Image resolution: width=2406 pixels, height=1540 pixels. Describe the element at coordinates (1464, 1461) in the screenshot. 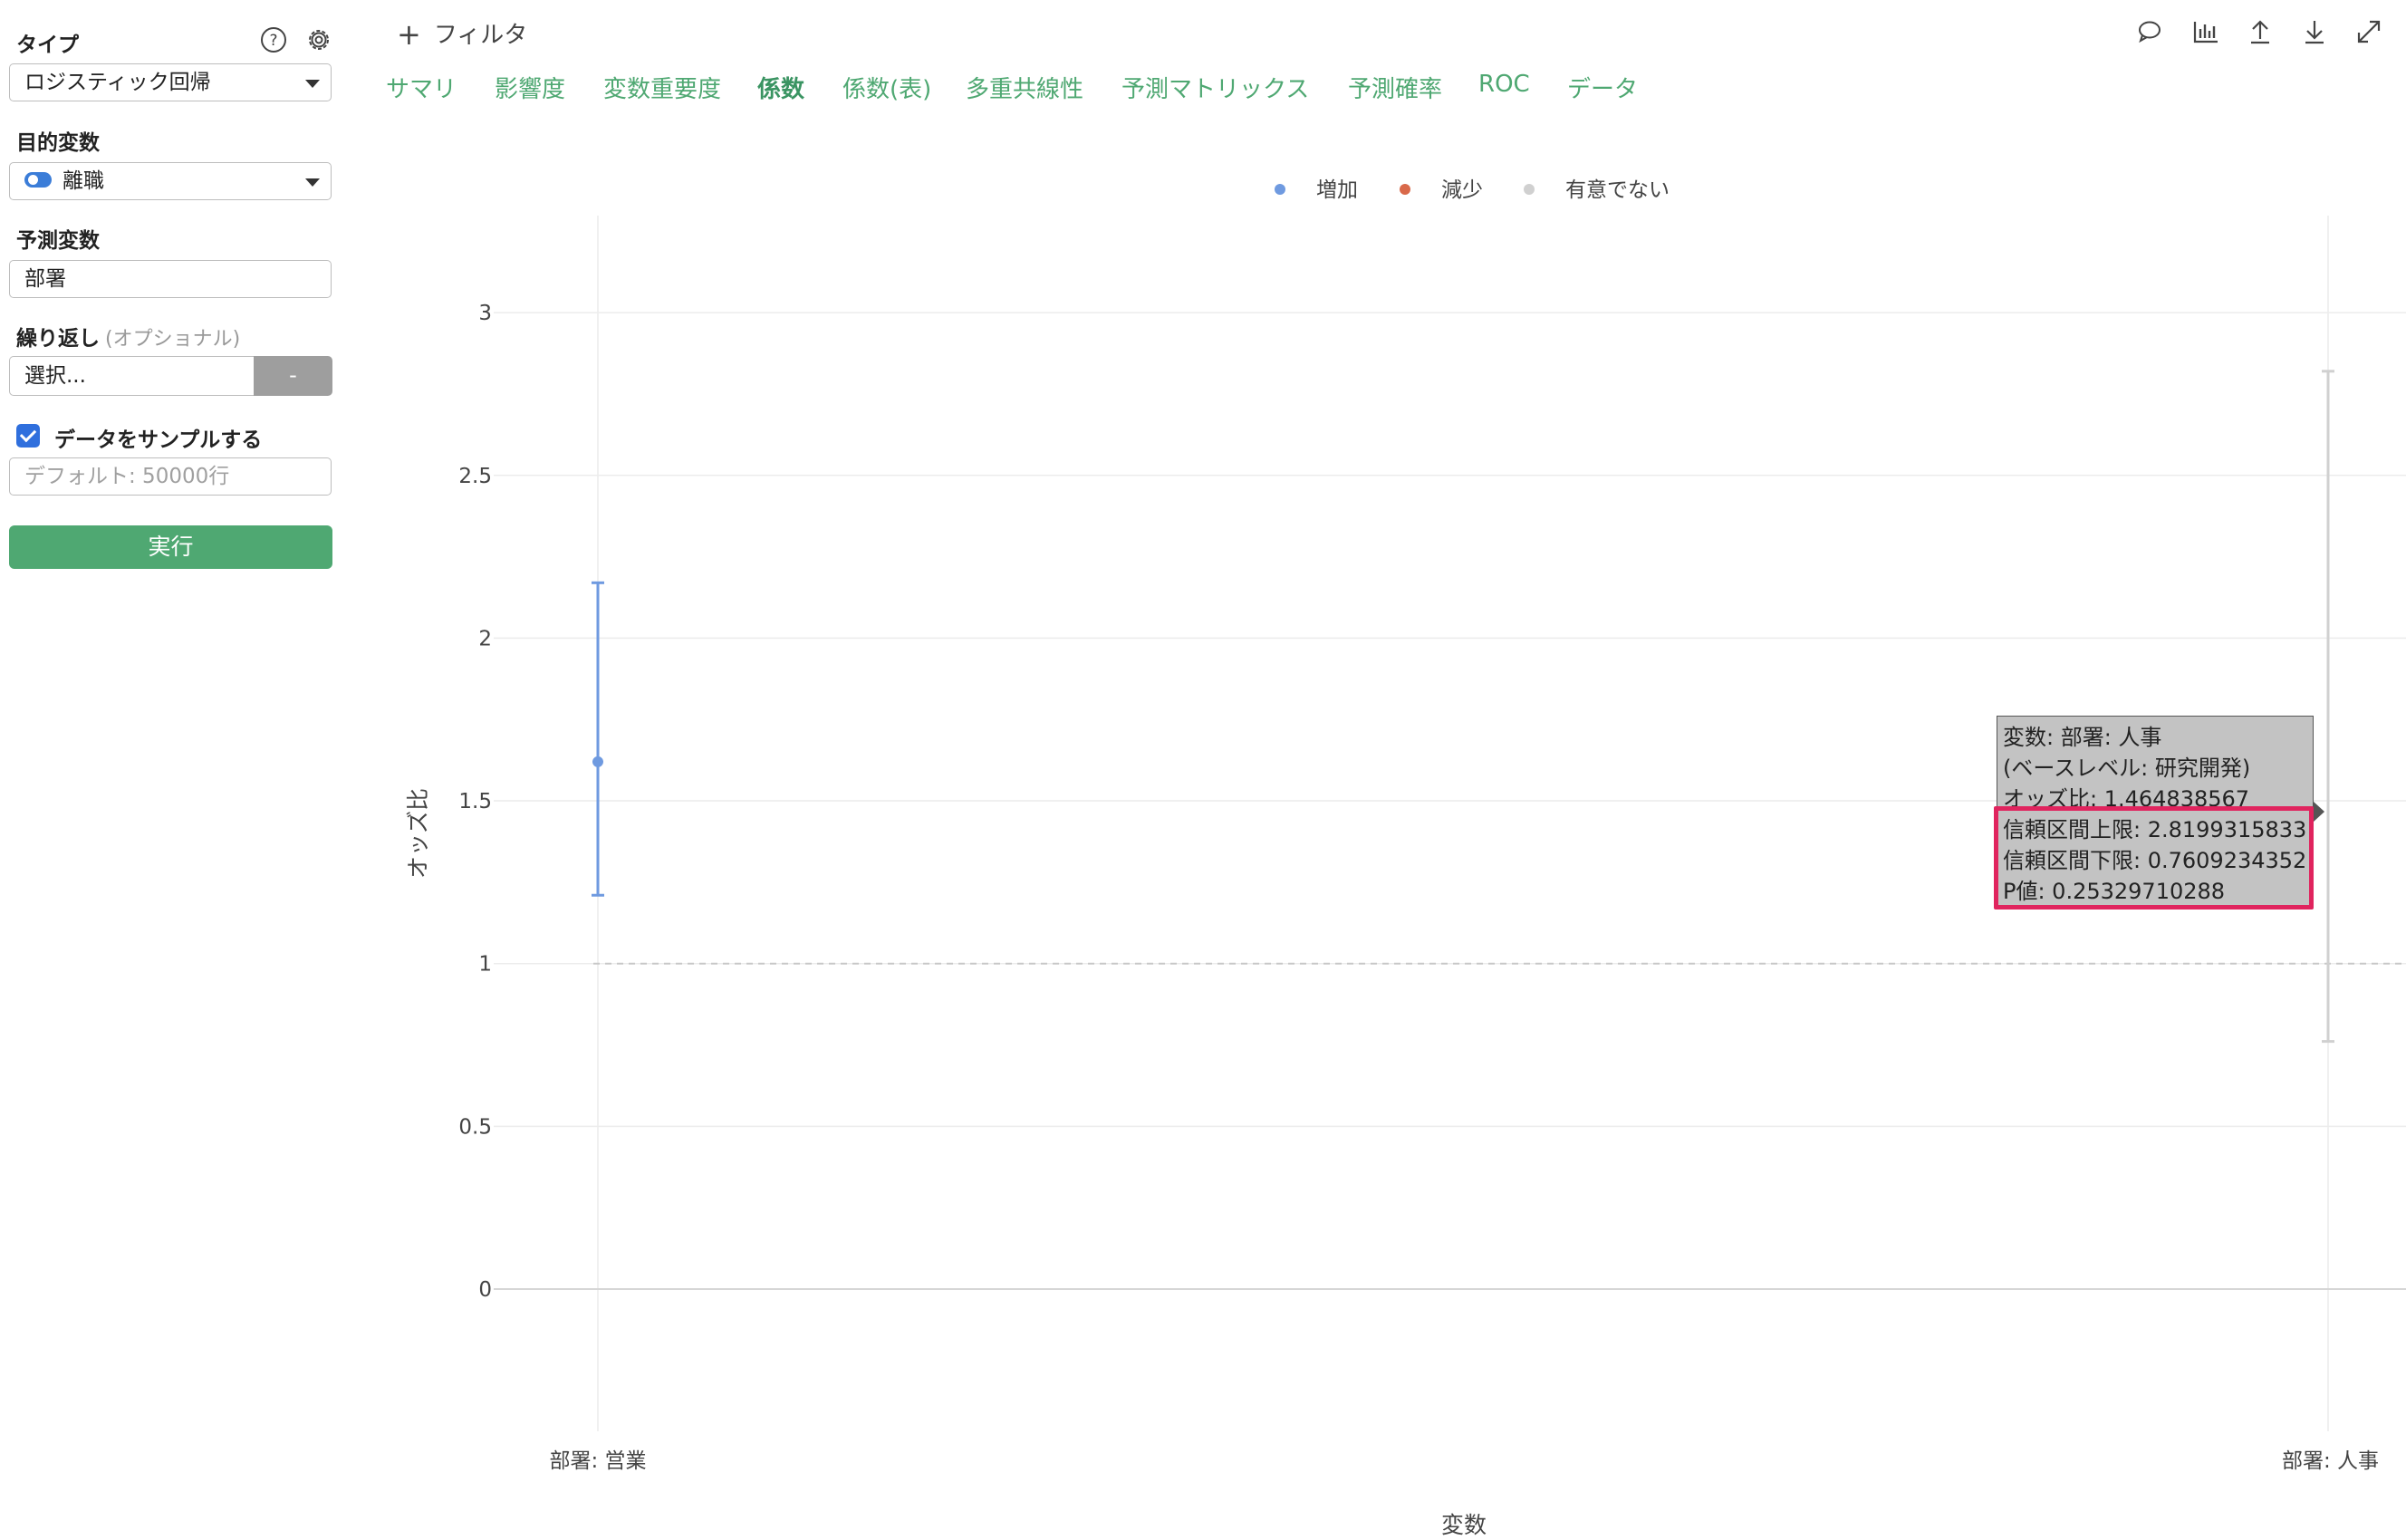

I see `x-axis-ticks: 部署: 営業 部署: 人事` at that location.